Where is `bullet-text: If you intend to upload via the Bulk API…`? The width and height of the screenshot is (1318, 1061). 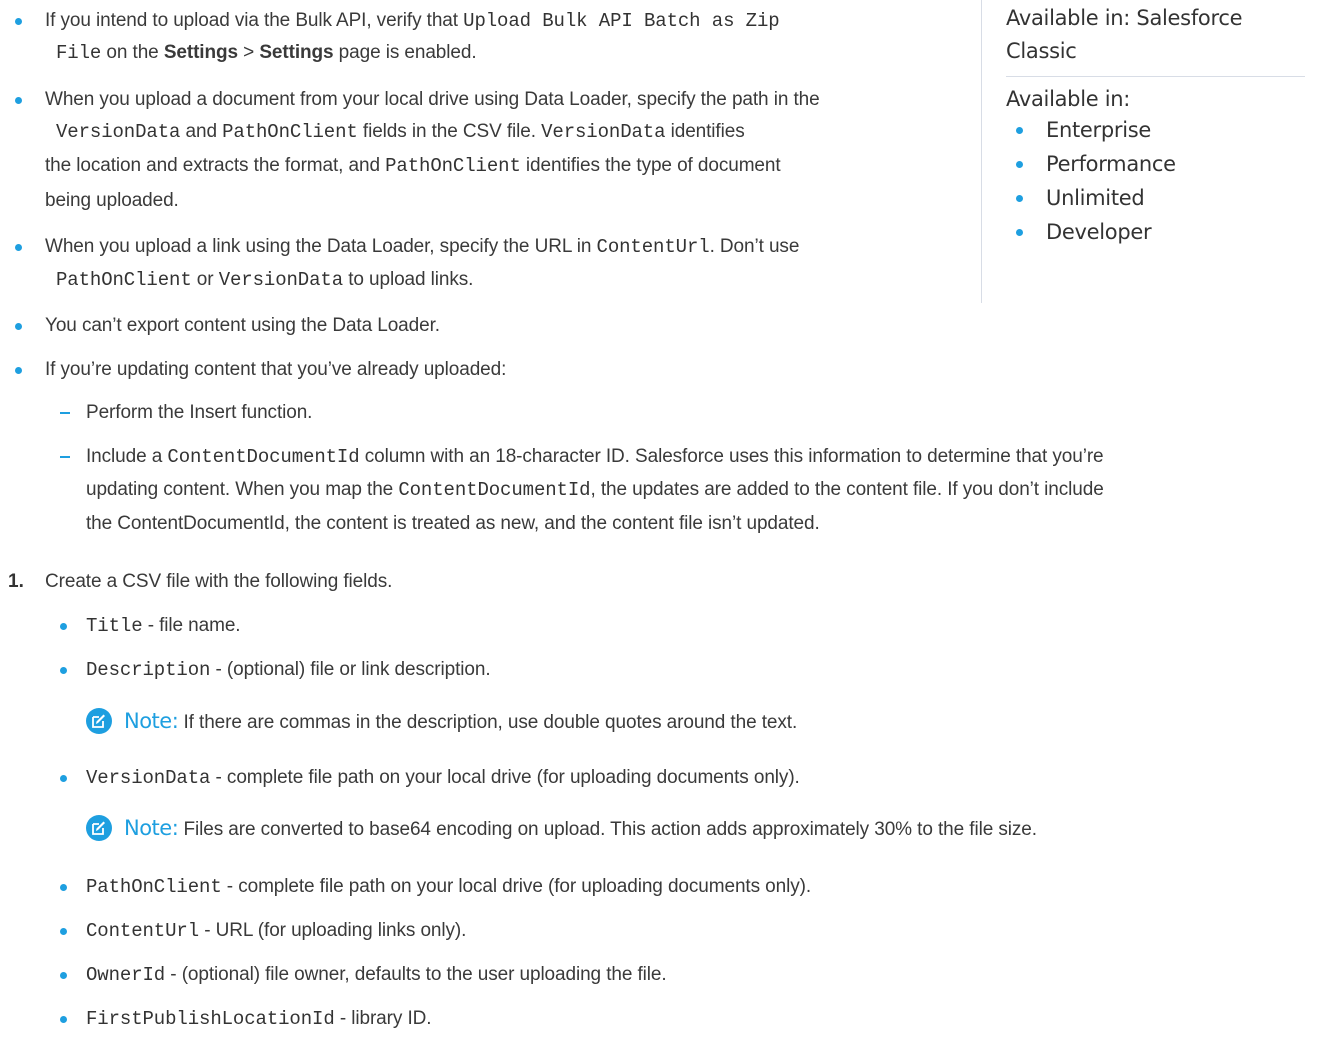
bullet-text: If you intend to upload via the Bulk API… is located at coordinates (254, 20).